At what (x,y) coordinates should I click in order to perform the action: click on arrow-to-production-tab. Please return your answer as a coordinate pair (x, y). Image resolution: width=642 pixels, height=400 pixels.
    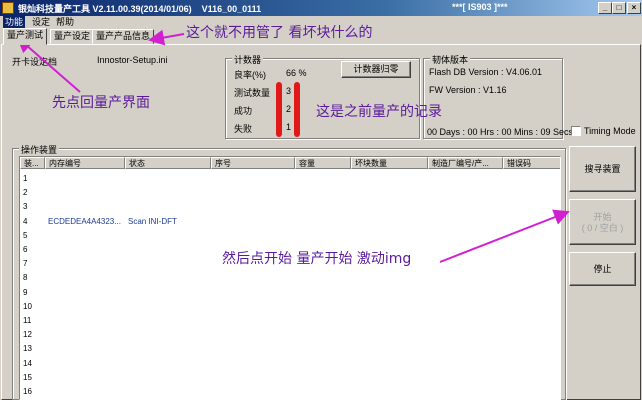
    Looking at the image, I should click on (48, 64).